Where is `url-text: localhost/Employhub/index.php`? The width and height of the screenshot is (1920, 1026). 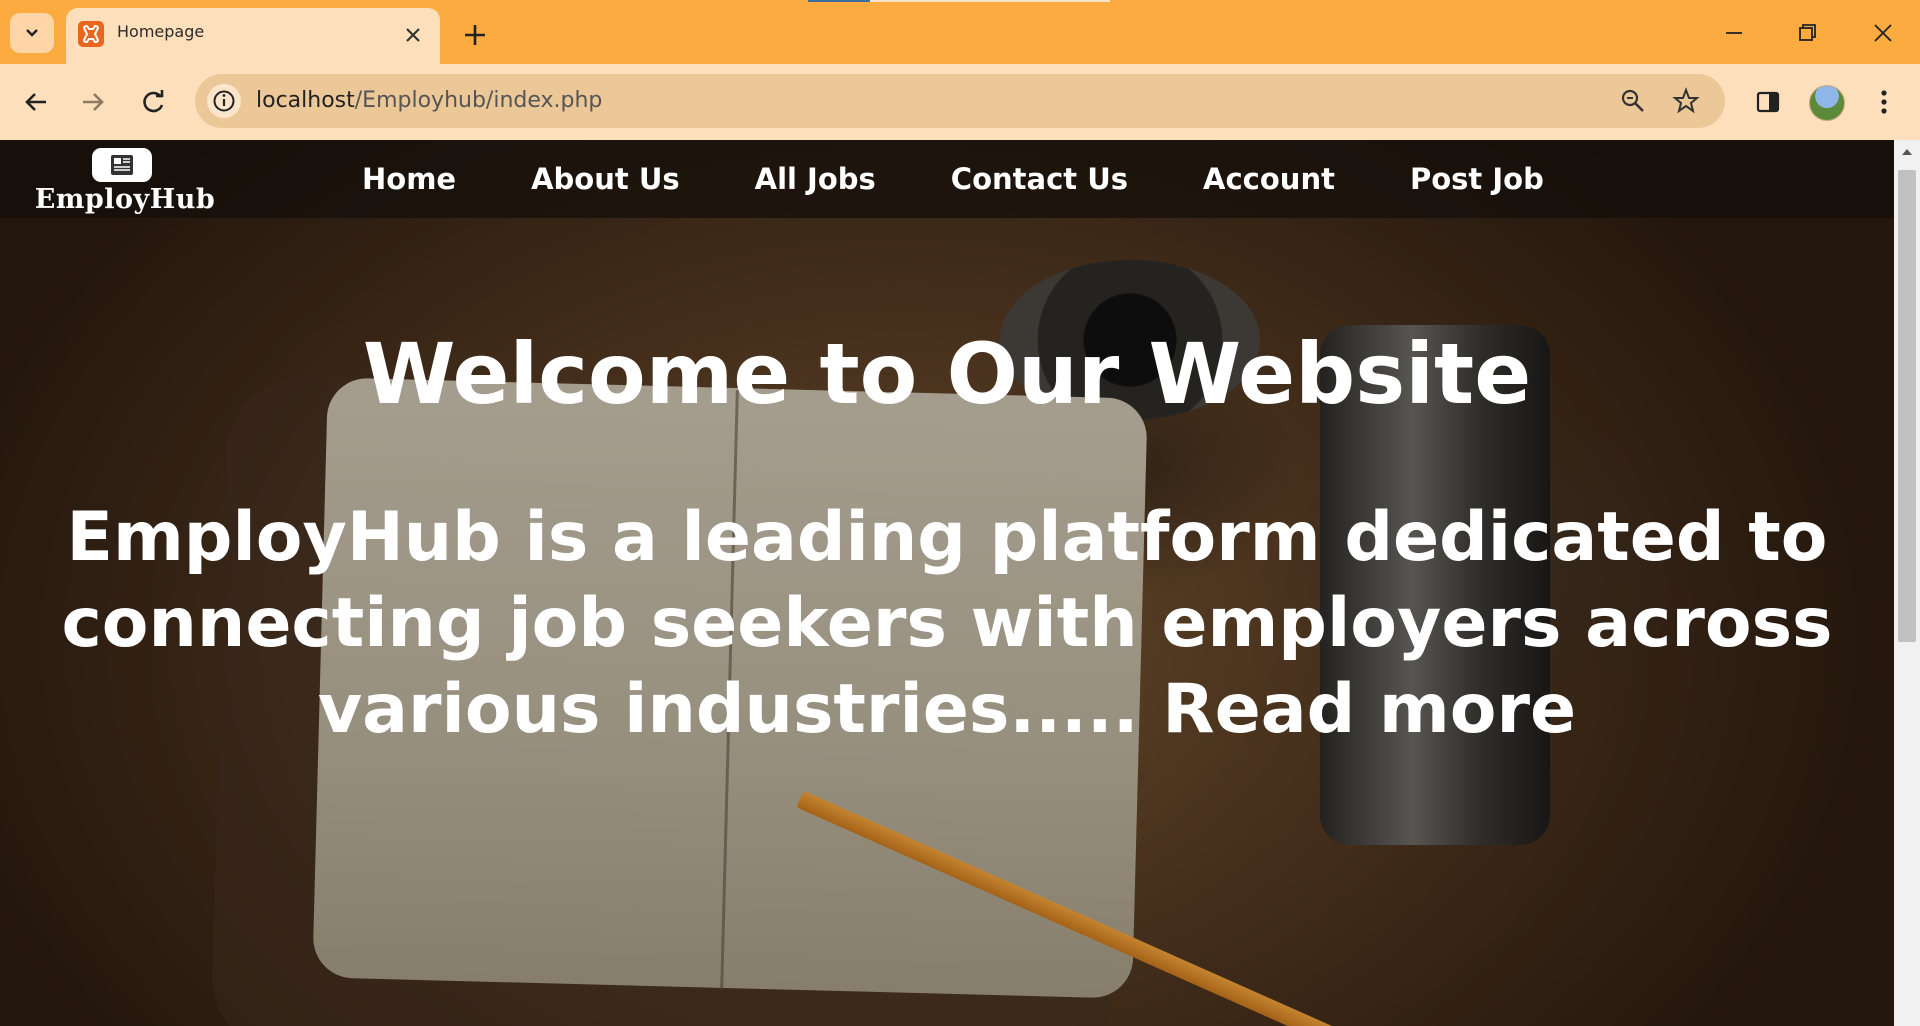 url-text: localhost/Employhub/index.php is located at coordinates (429, 100).